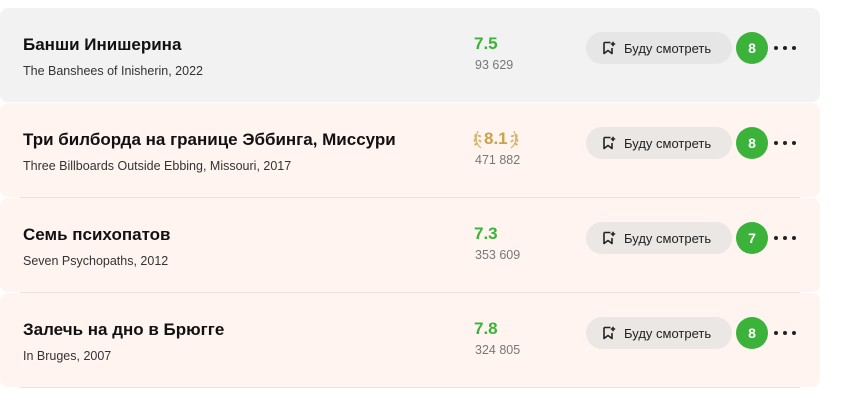 The height and width of the screenshot is (404, 850). I want to click on laurel-left-icon, so click(478, 139).